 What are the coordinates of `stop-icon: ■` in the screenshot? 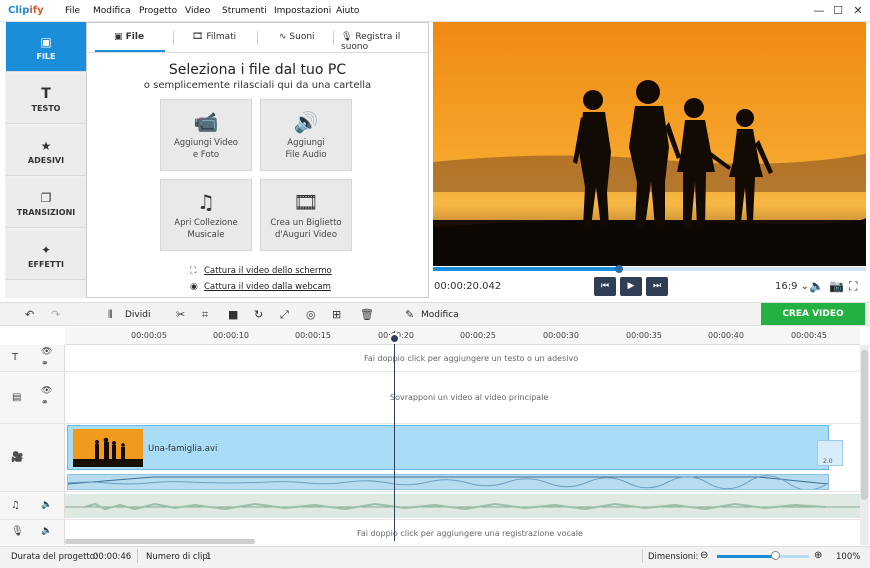 It's located at (233, 314).